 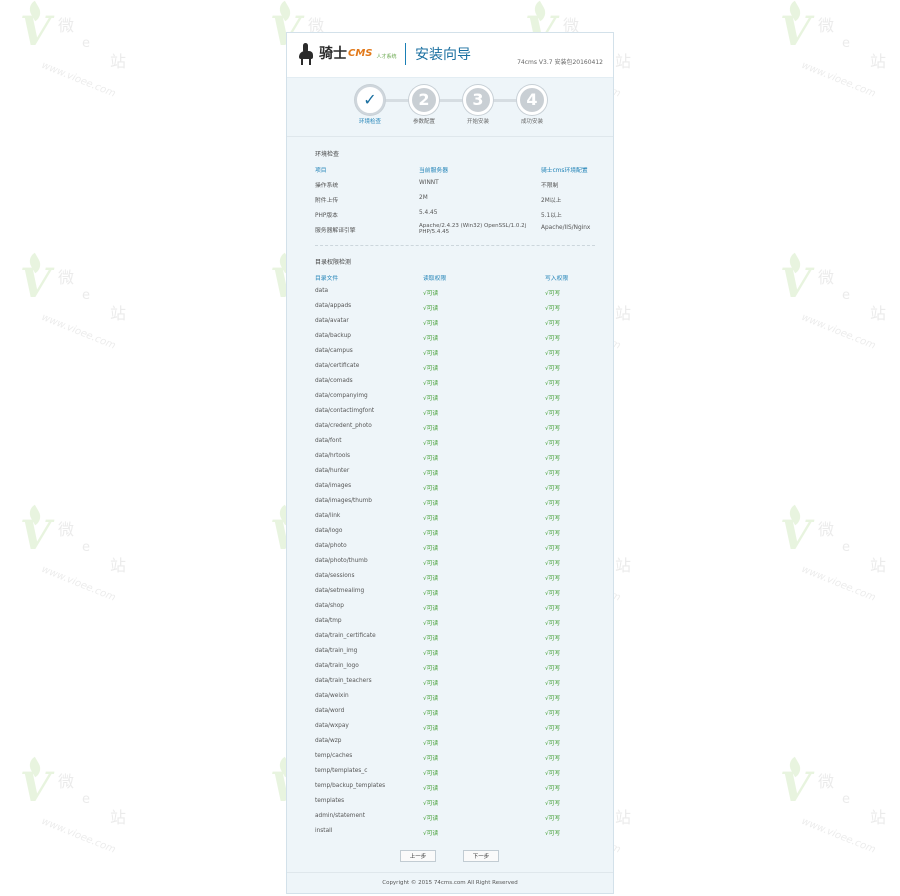 I want to click on env-row: 附件上传 2M 2M以上, so click(x=450, y=202).